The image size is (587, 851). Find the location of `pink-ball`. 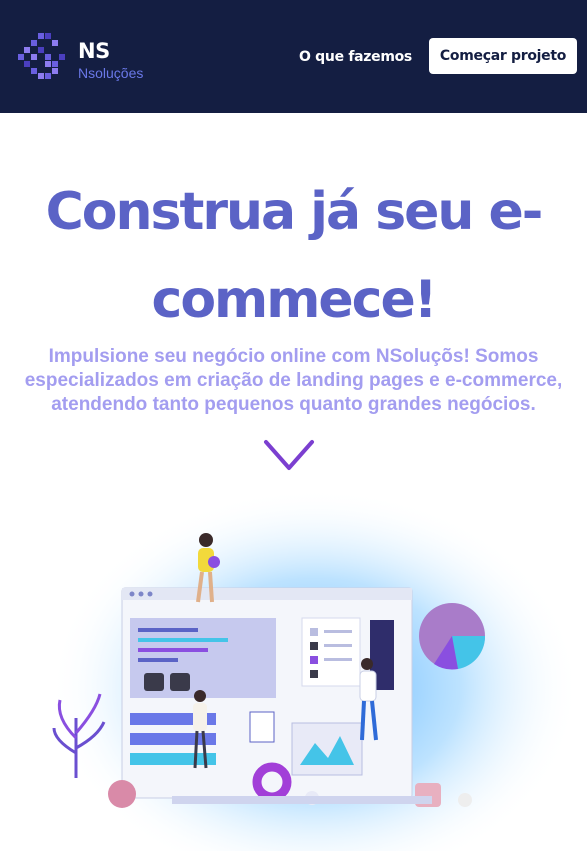

pink-ball is located at coordinates (122, 794).